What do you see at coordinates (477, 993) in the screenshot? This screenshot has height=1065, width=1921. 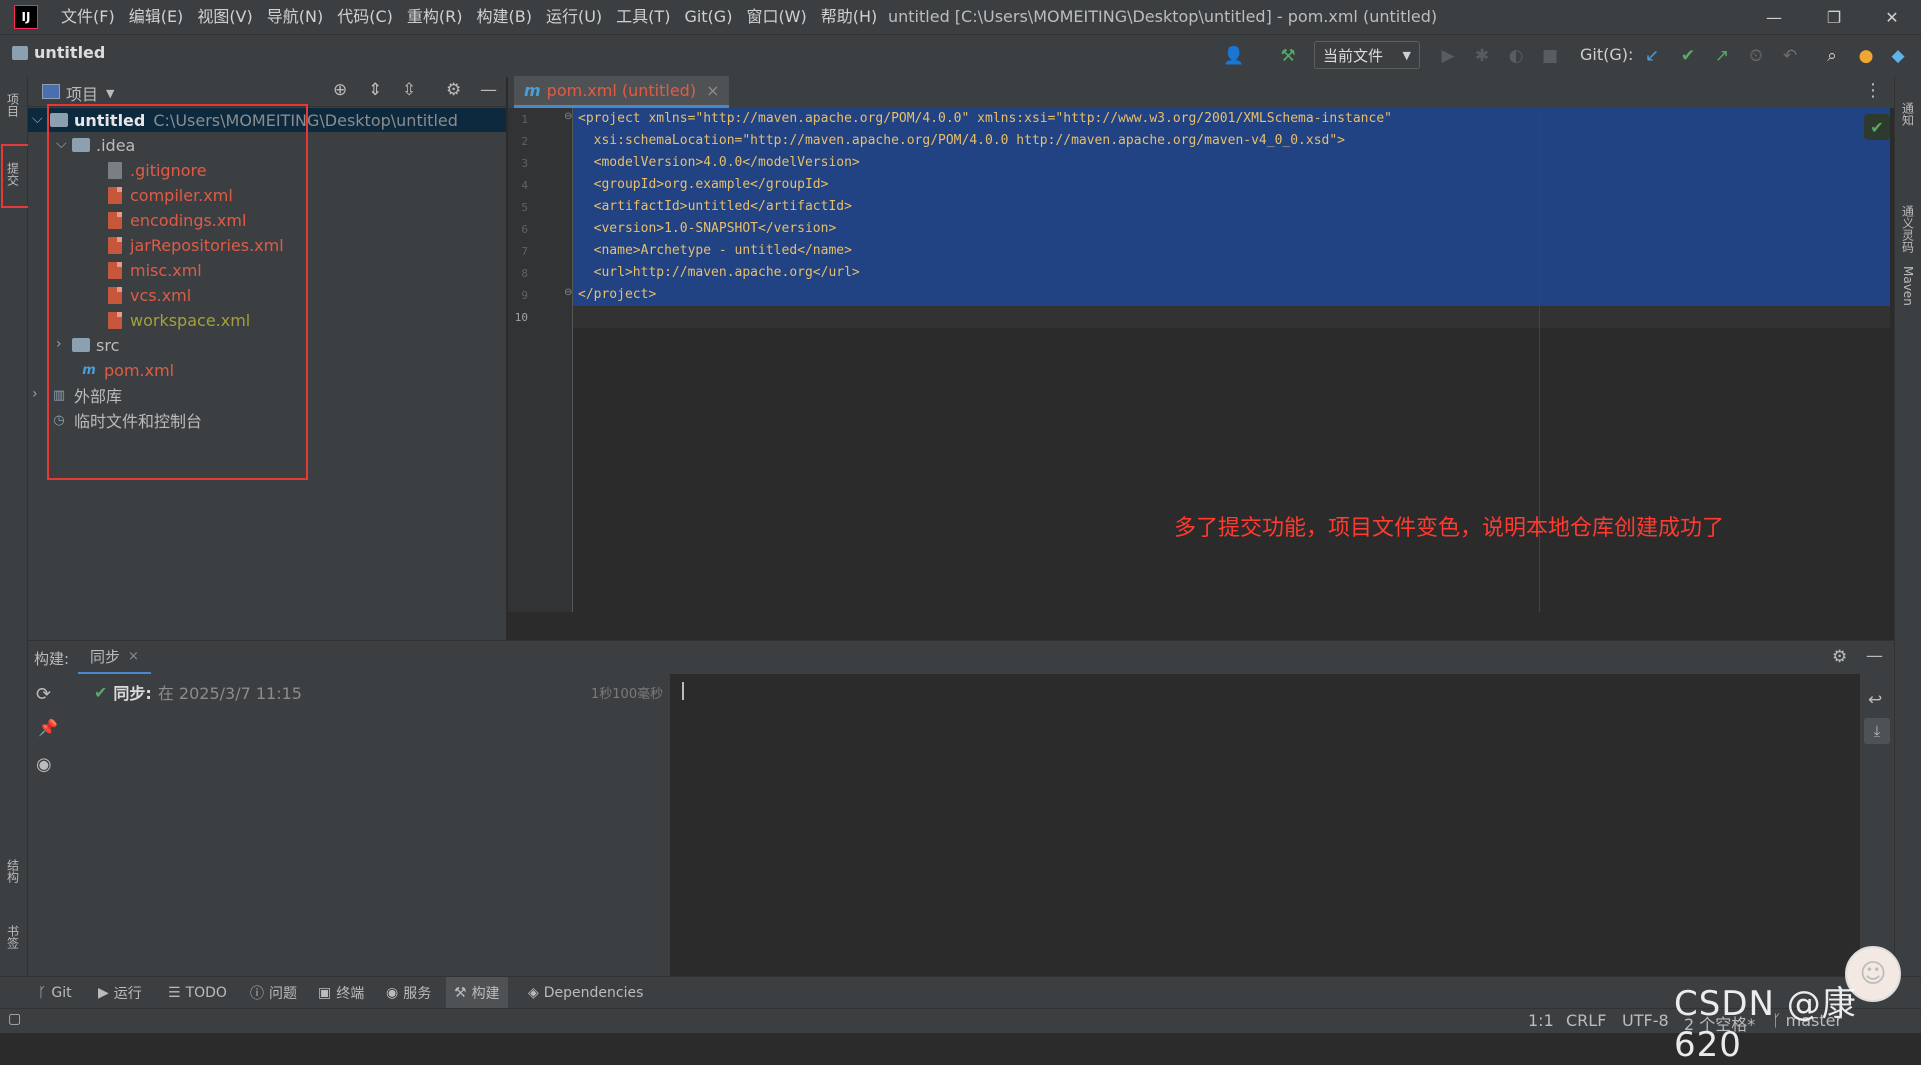 I see `tool-window-build: ⚒ 构建` at bounding box center [477, 993].